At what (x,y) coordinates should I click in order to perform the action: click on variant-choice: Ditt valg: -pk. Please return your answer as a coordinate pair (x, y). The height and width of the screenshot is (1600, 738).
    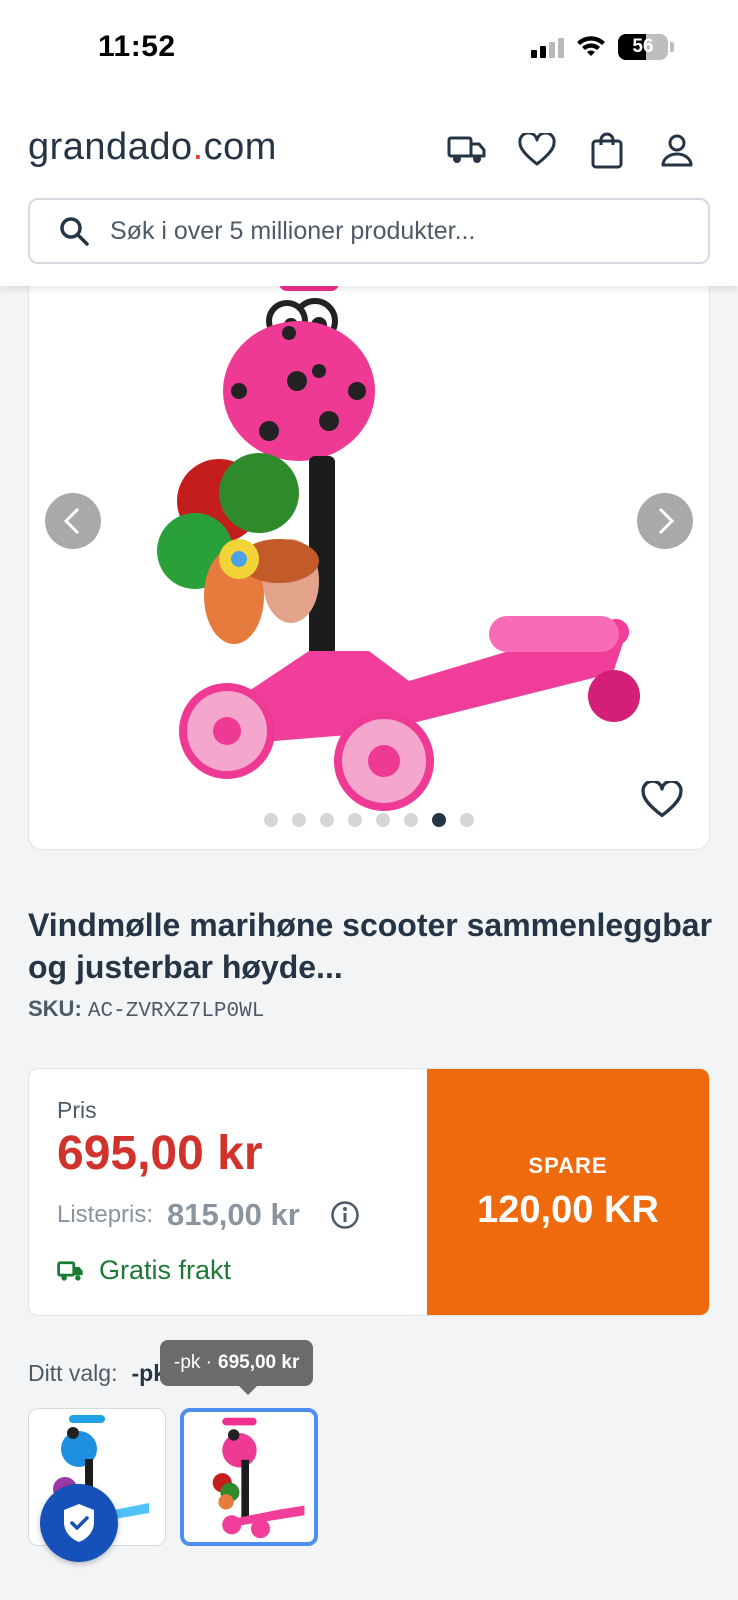
    Looking at the image, I should click on (97, 1373).